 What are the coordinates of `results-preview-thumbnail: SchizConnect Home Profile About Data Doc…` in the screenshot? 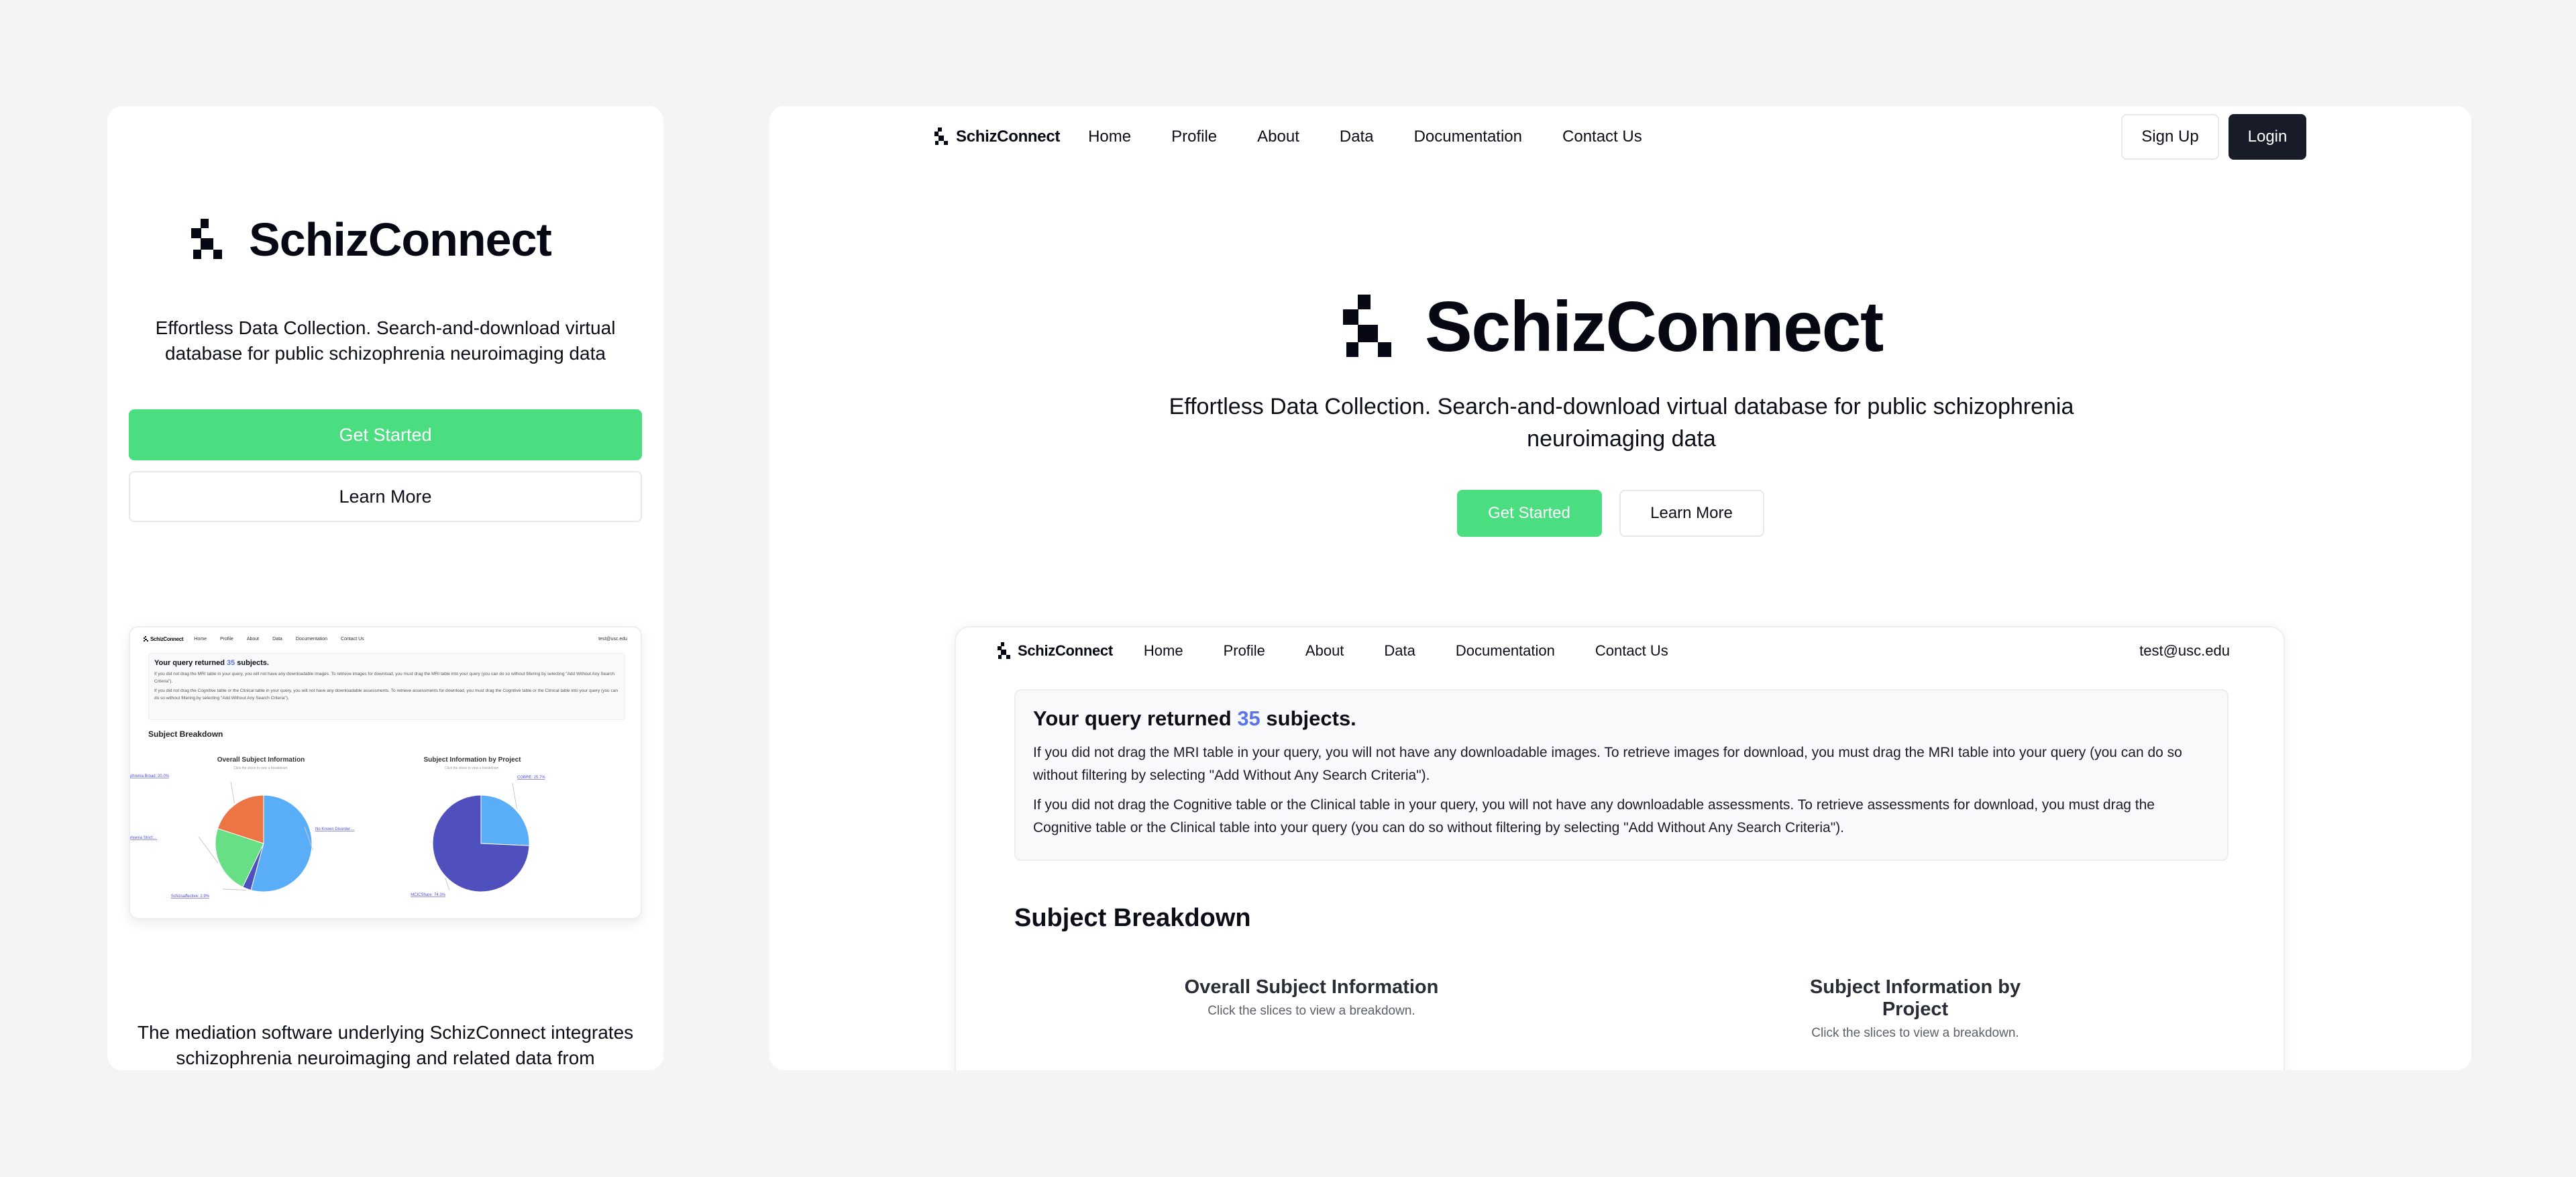 It's located at (385, 772).